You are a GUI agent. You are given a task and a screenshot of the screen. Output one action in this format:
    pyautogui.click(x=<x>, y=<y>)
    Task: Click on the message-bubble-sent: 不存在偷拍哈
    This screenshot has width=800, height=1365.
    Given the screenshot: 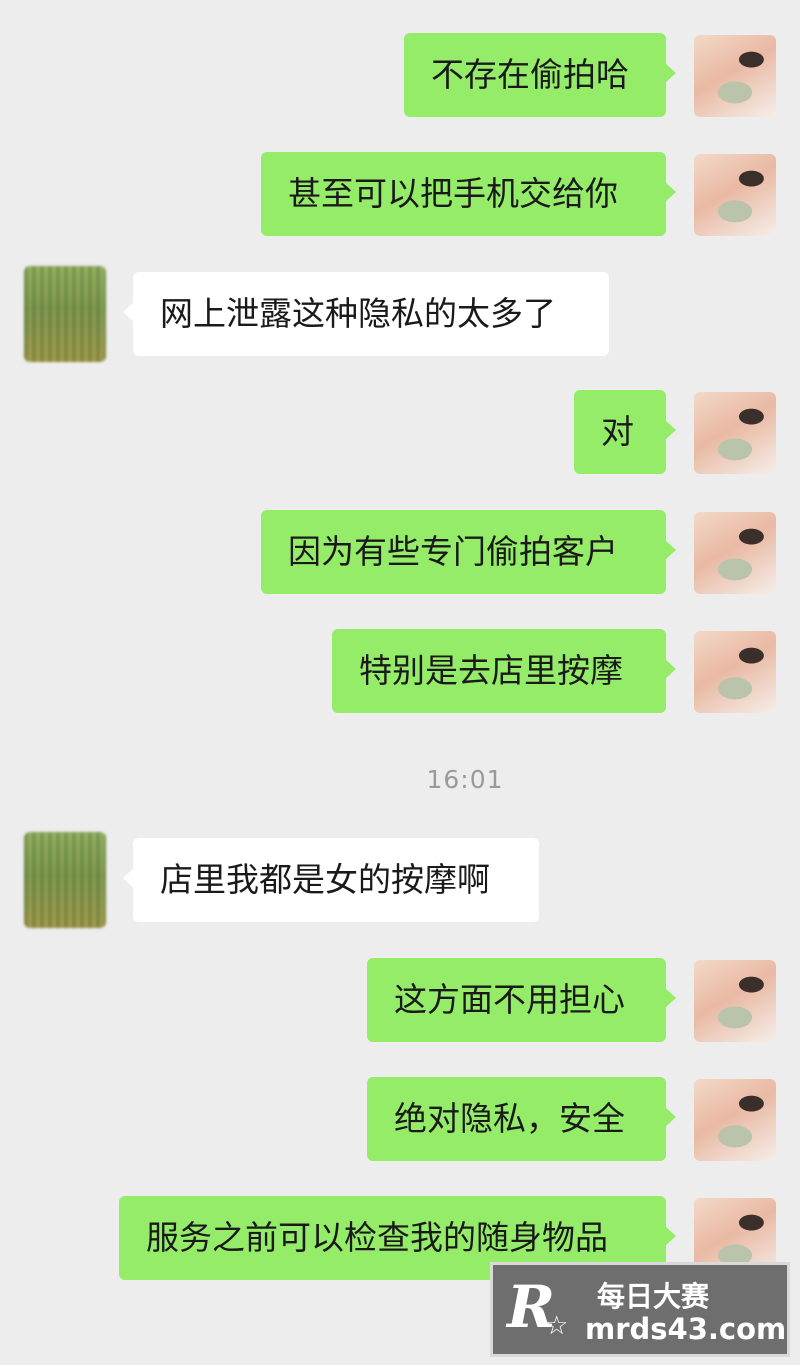 What is the action you would take?
    pyautogui.click(x=540, y=75)
    